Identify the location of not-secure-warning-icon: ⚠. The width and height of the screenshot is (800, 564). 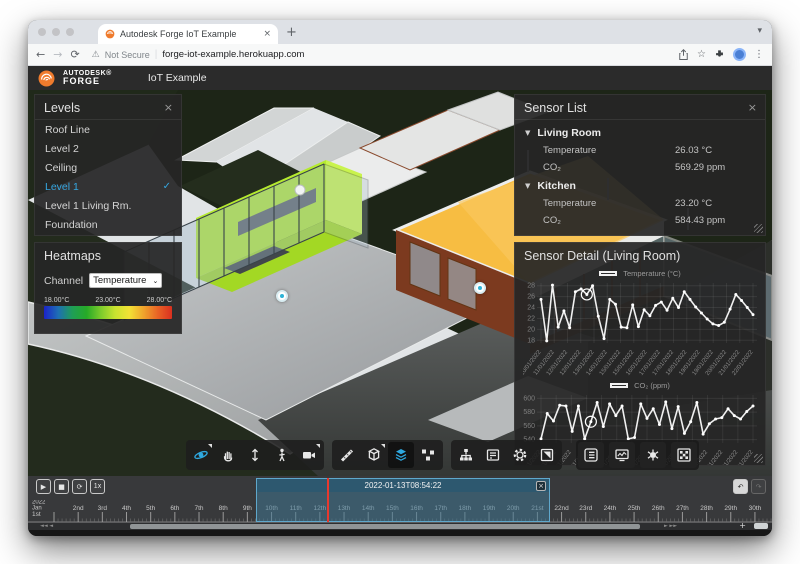
(96, 55).